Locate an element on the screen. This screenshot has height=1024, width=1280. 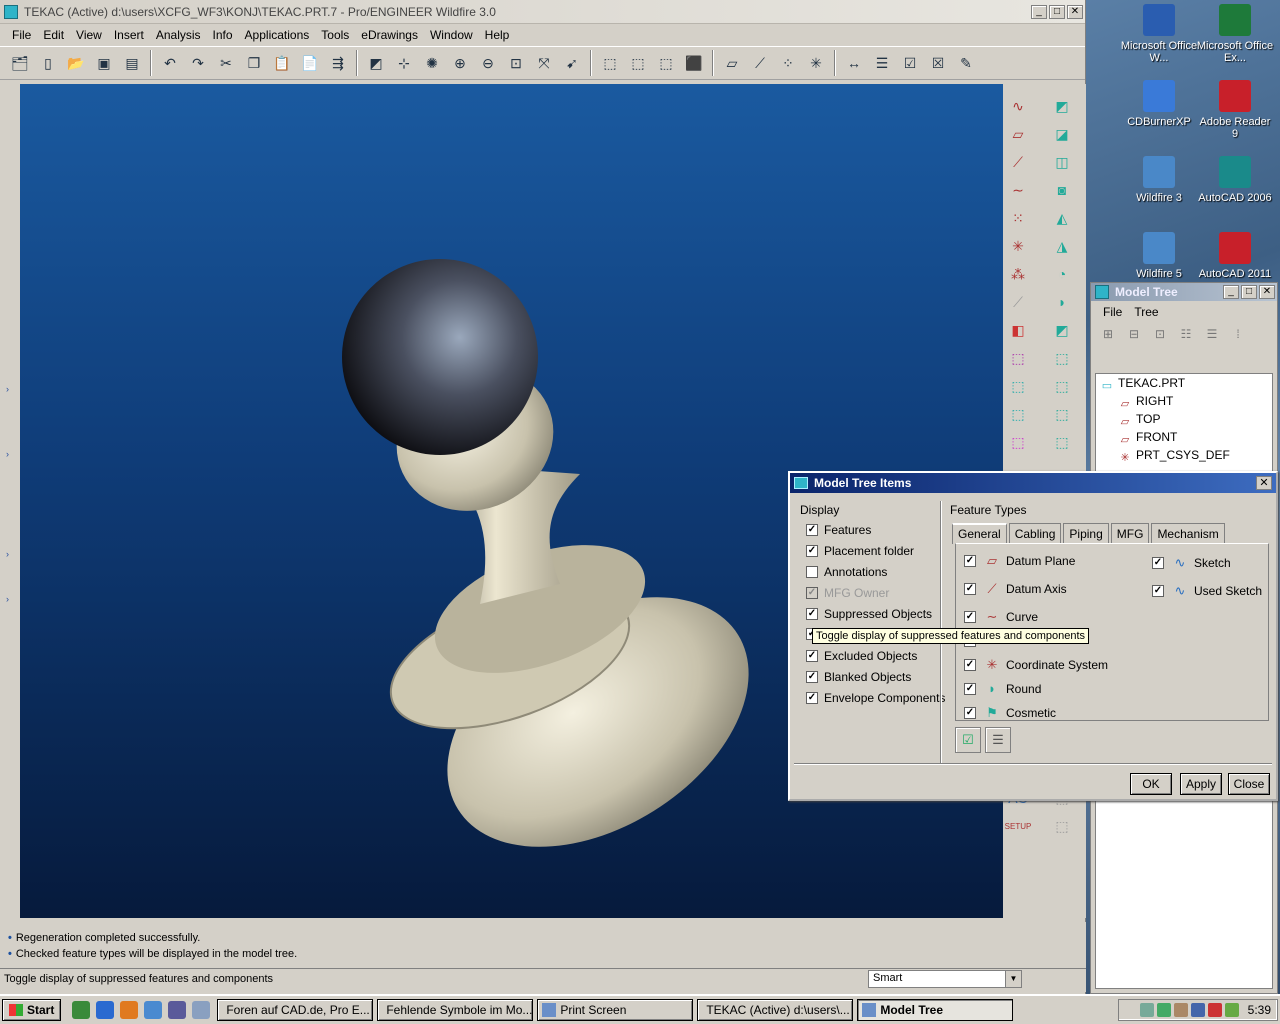
hole-icon: ◙ is located at coordinates (1062, 190).